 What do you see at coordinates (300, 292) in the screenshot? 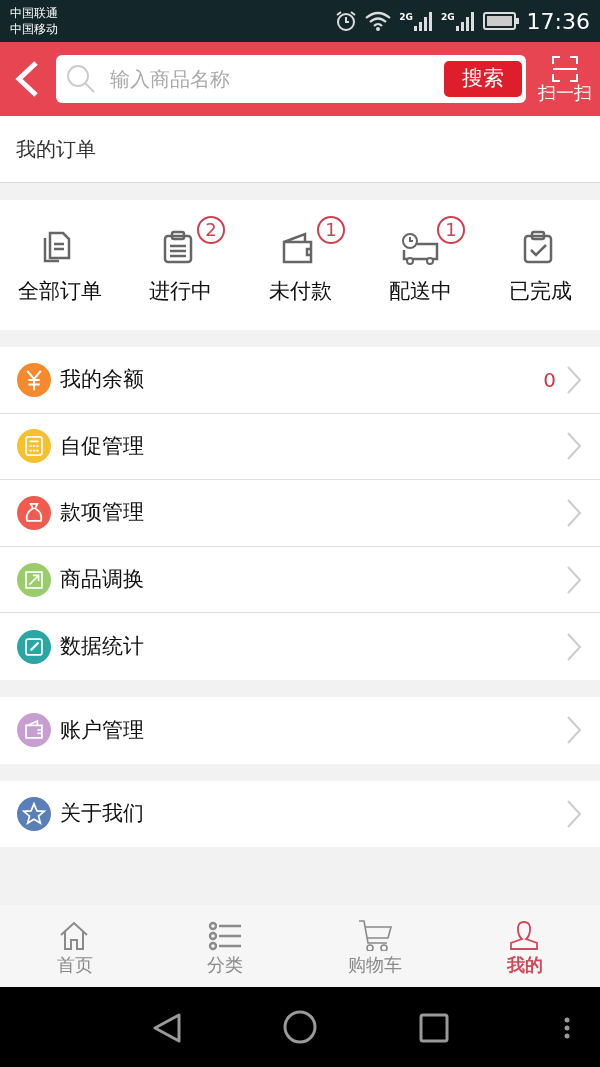
I see `order-status-label: 未付款` at bounding box center [300, 292].